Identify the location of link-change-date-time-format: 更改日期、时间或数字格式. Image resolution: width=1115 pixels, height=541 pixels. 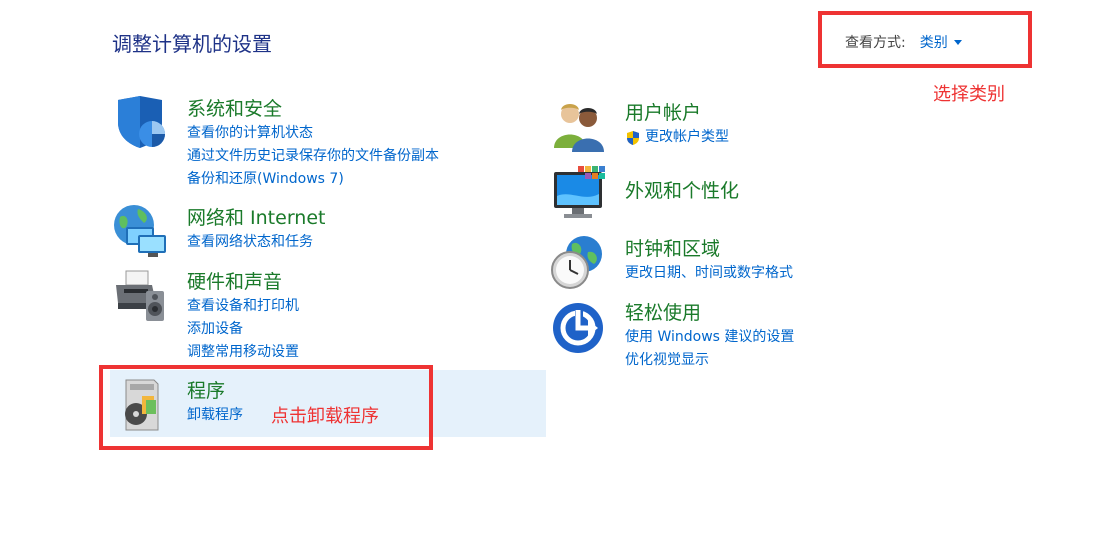
(709, 273).